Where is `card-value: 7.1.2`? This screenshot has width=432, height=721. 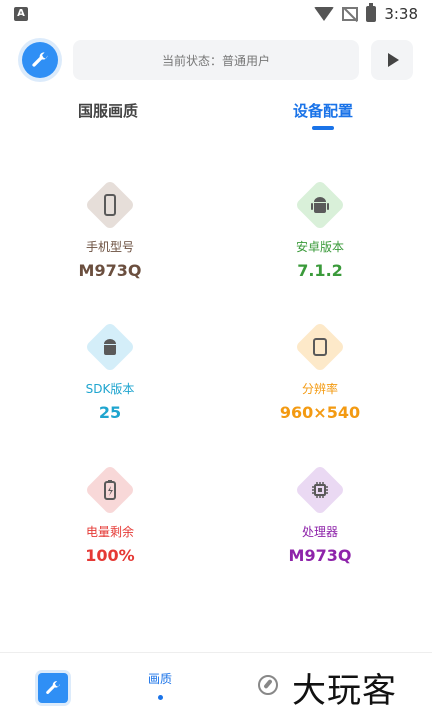
card-value: 7.1.2 is located at coordinates (320, 270).